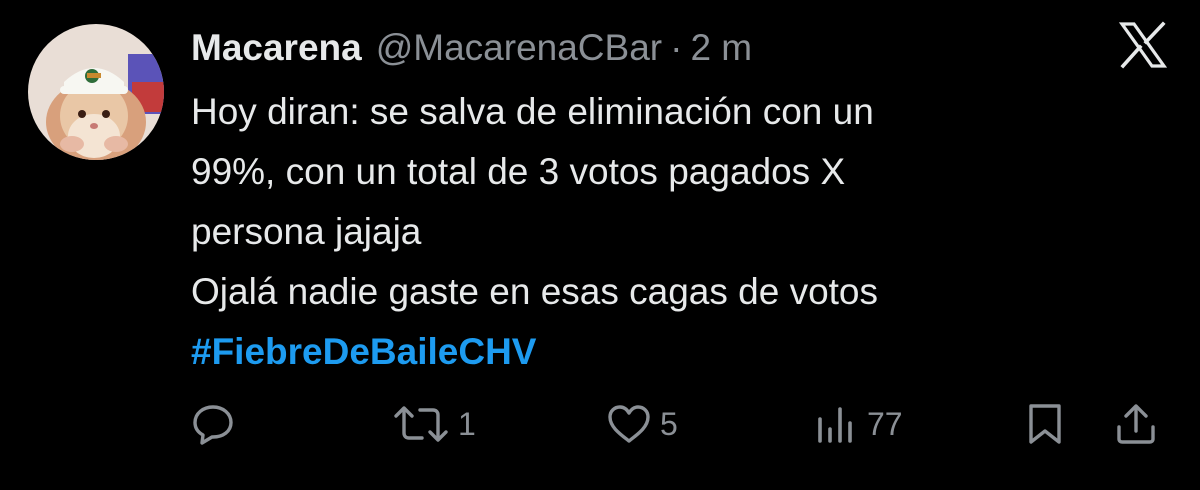 The height and width of the screenshot is (490, 1200). I want to click on bar-chart-icon, so click(835, 425).